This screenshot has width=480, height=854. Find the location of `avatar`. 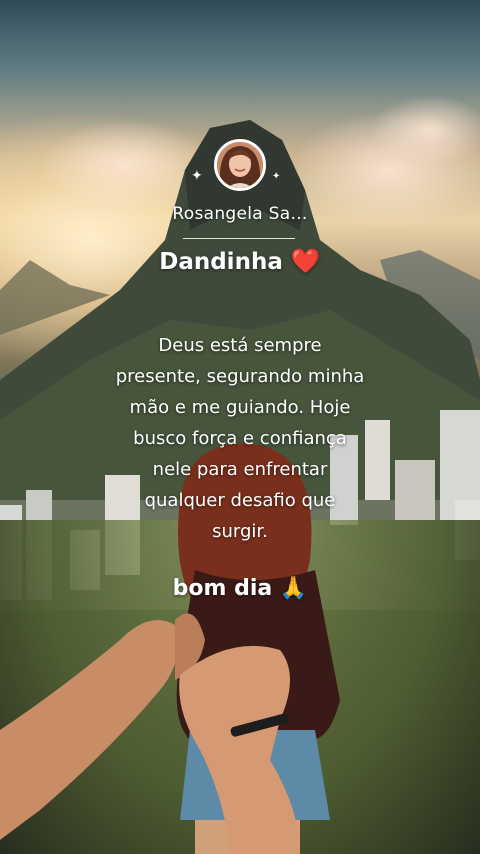

avatar is located at coordinates (240, 165).